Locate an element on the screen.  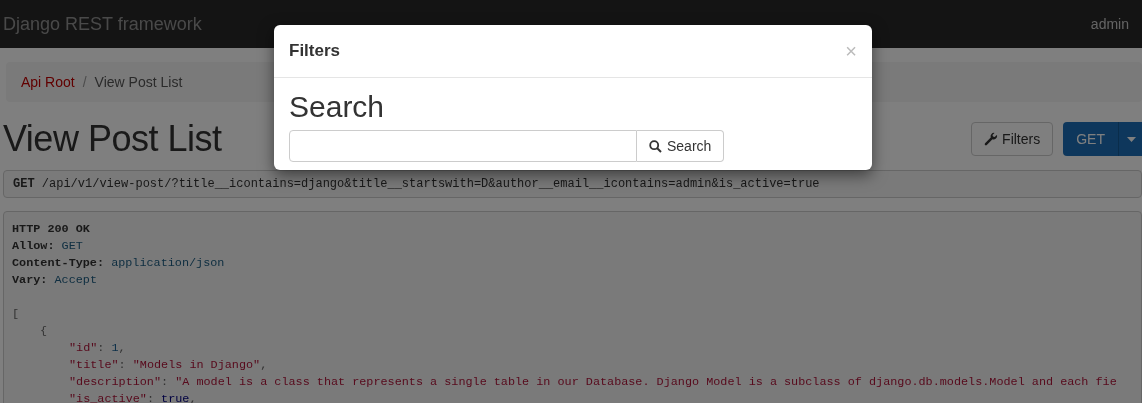
request-method: GET is located at coordinates (24, 184).